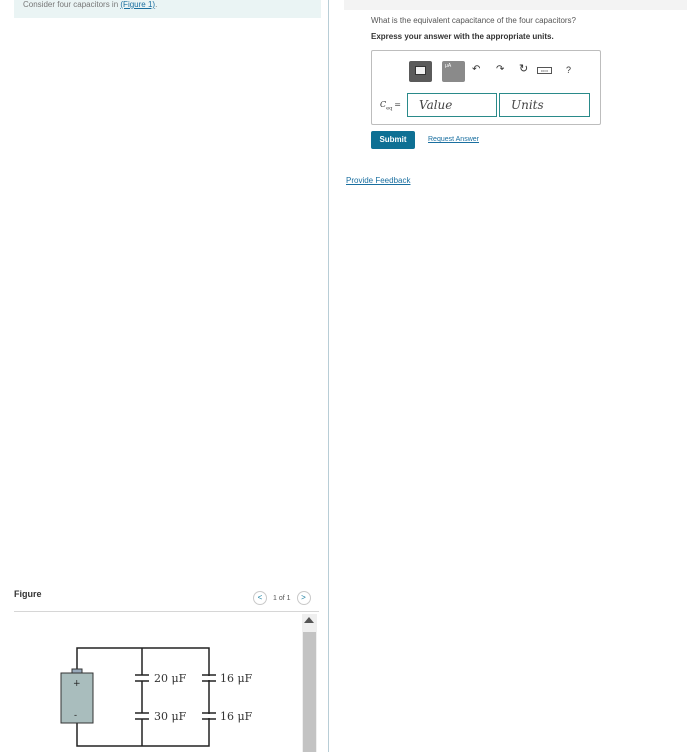 The height and width of the screenshot is (752, 687). I want to click on help-icon: ?, so click(568, 70).